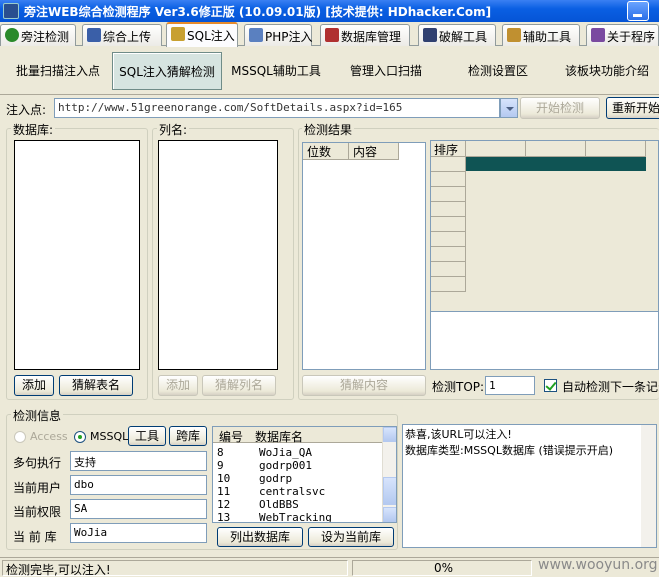 The image size is (659, 577). Describe the element at coordinates (138, 509) in the screenshot. I see `current-perm-field: SA` at that location.